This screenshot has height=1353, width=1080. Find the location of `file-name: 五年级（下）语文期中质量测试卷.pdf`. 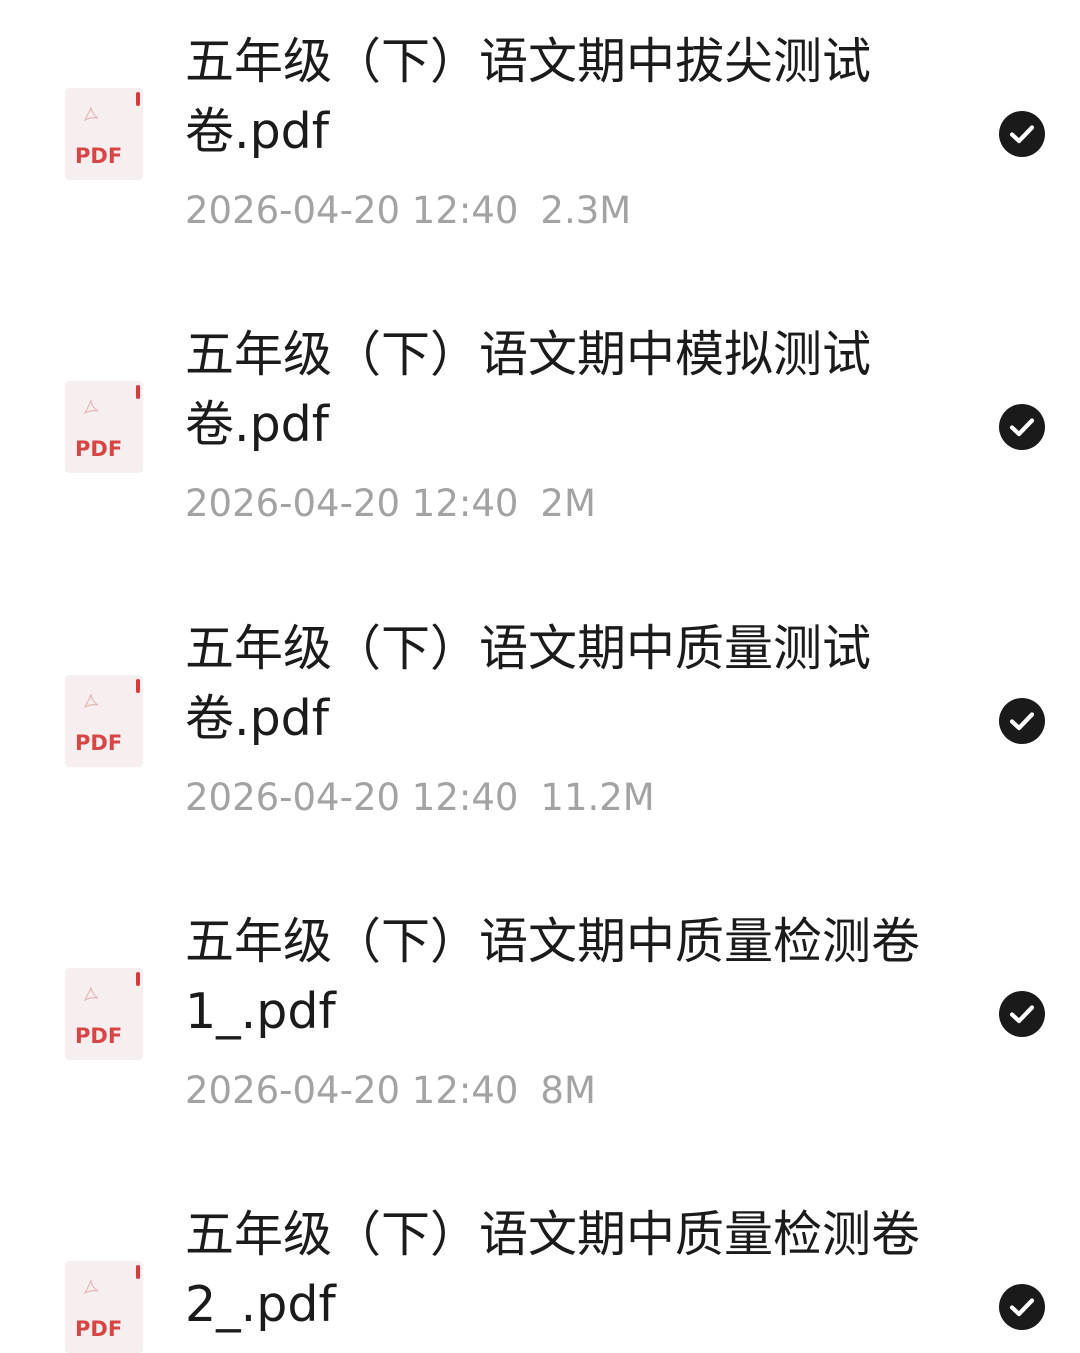

file-name: 五年级（下）语文期中质量测试卷.pdf is located at coordinates (528, 683).